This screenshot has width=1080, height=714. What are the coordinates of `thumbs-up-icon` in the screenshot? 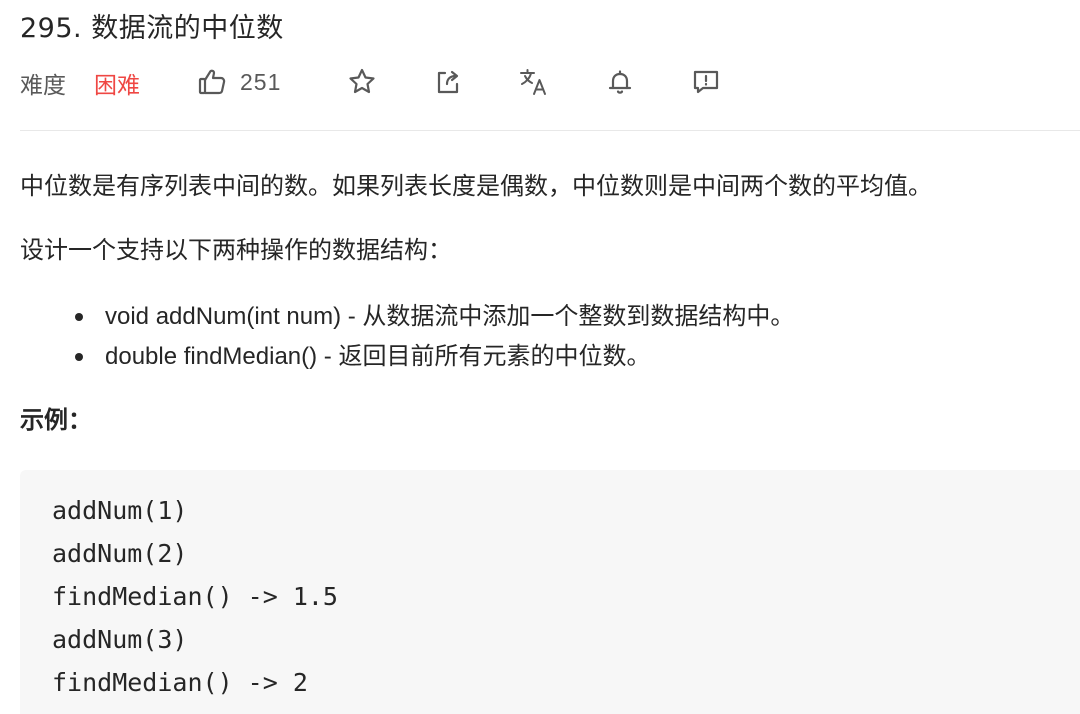 It's located at (212, 82).